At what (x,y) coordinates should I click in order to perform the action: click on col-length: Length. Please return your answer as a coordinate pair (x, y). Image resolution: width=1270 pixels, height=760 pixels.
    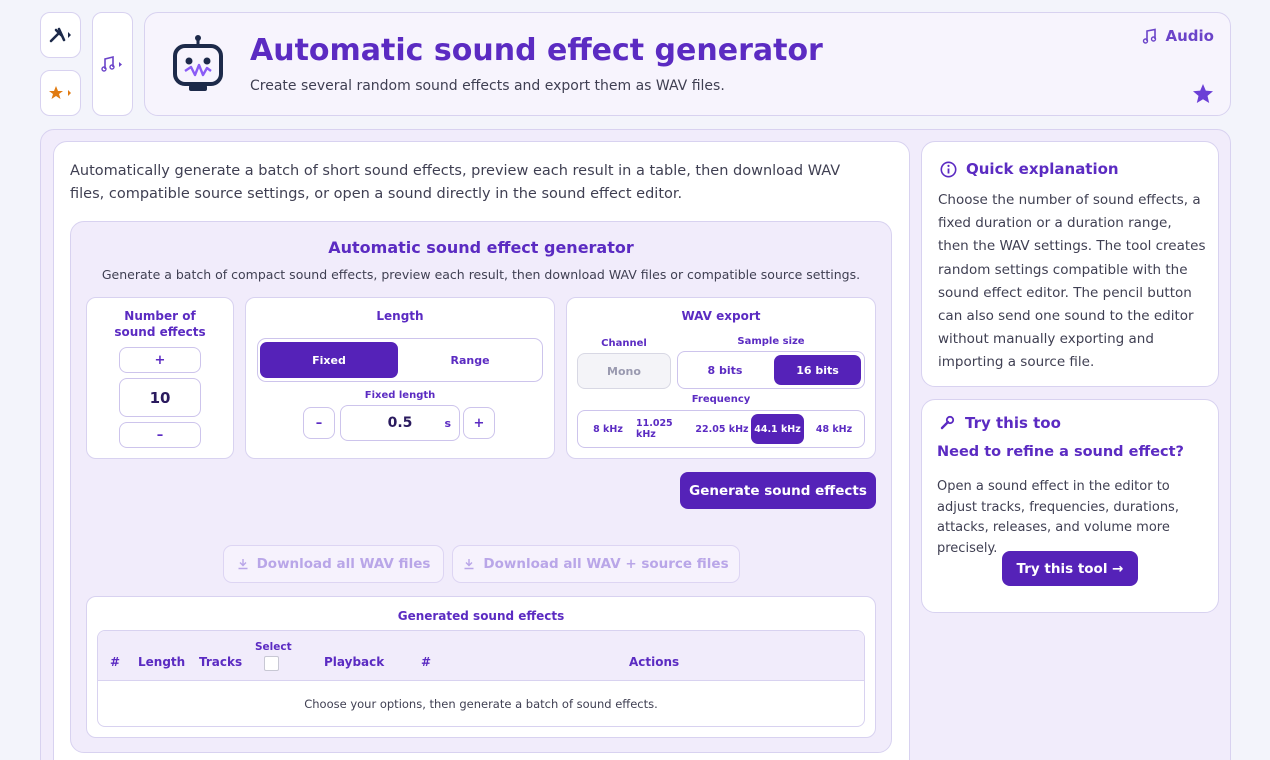
    Looking at the image, I should click on (162, 662).